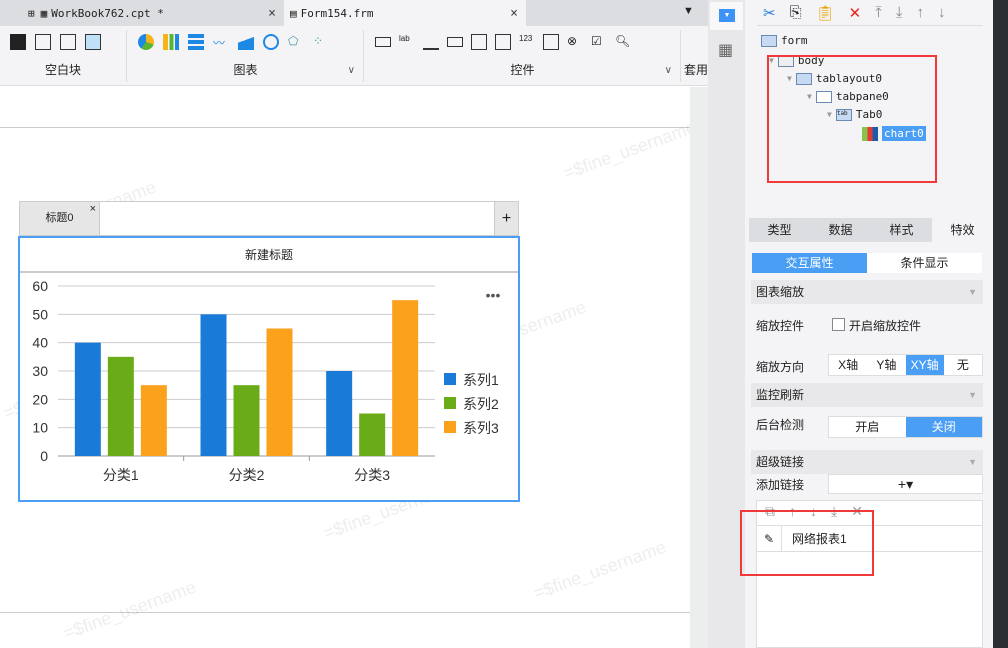 The width and height of the screenshot is (1008, 648). I want to click on section-chart-zoom: 图表缩放 ▼, so click(867, 292).